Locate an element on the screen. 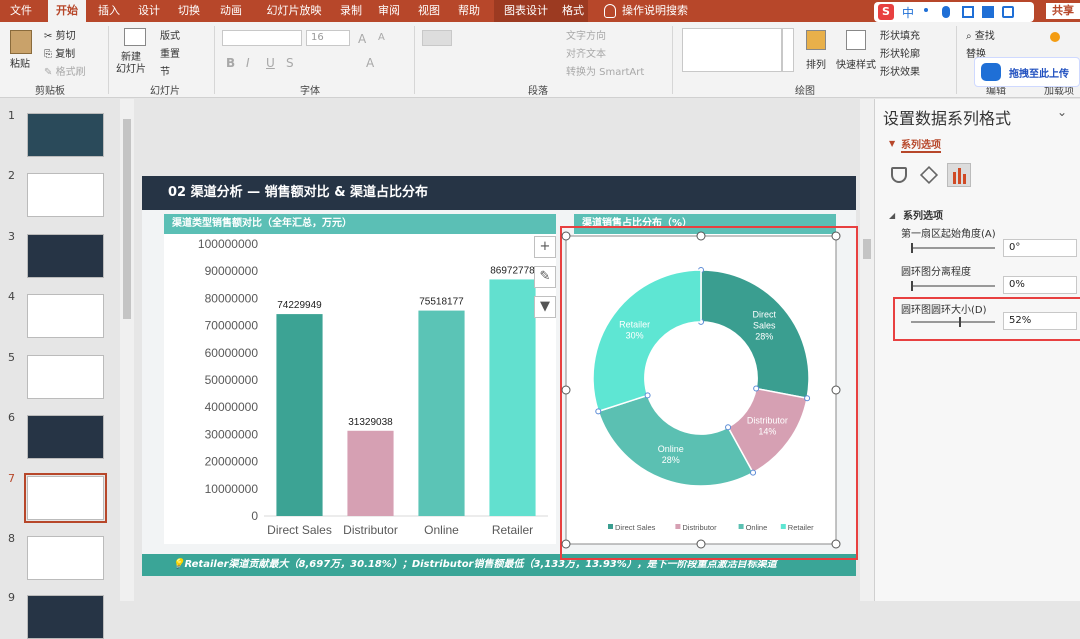 The image size is (1080, 639). font-color-icon: A is located at coordinates (370, 63).